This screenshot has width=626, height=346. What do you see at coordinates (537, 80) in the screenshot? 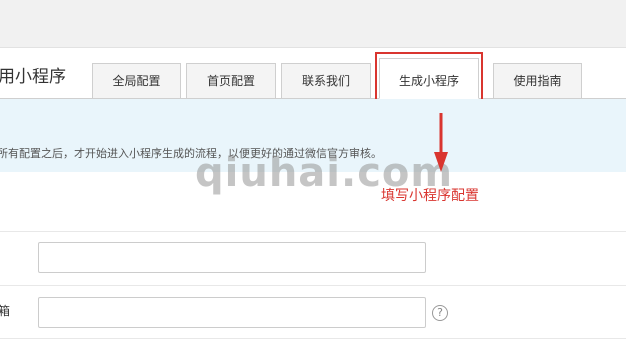
I see `tab-usage-guide: 使用指南` at bounding box center [537, 80].